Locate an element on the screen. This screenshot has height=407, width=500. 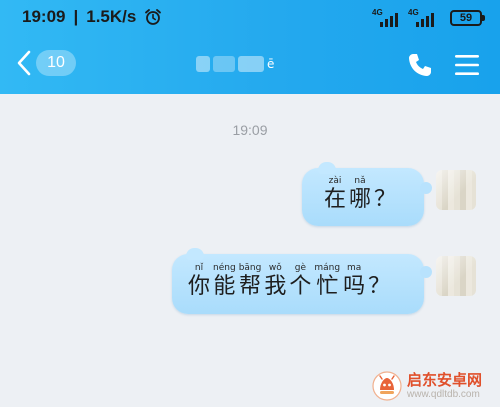
hanzi: 吗 is located at coordinates (354, 286).